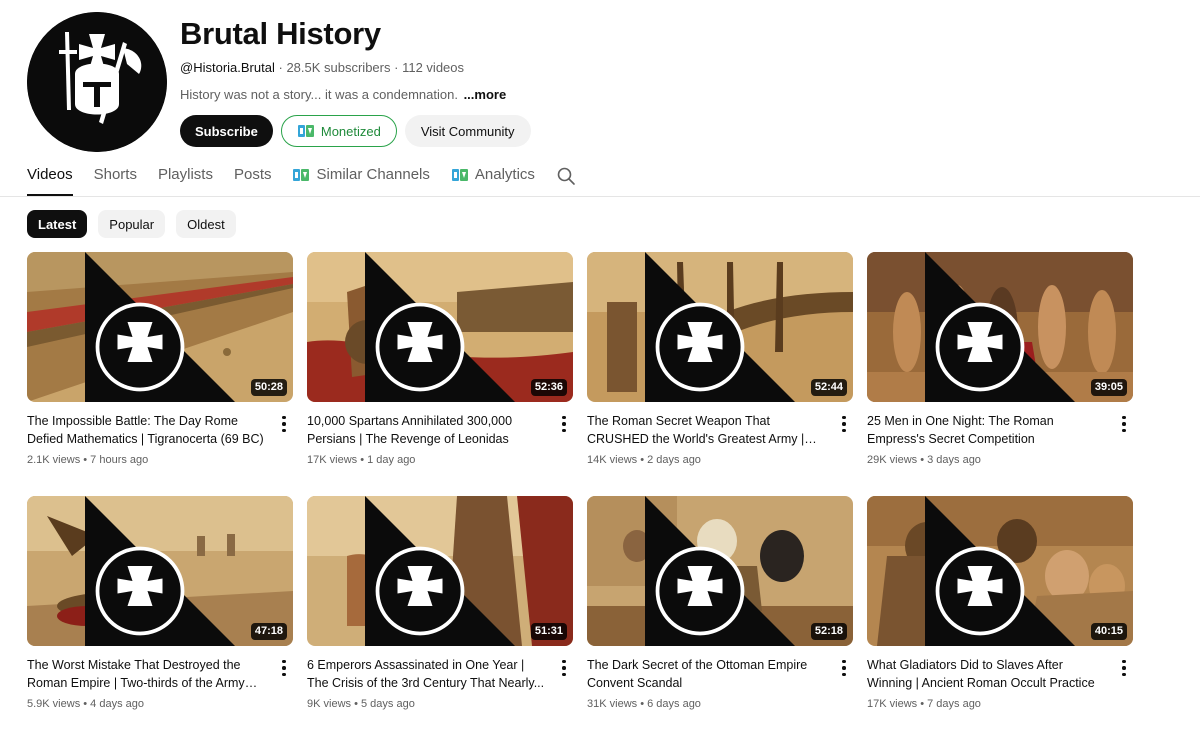 The image size is (1200, 734). What do you see at coordinates (600, 196) in the screenshot?
I see `tabs-divider` at bounding box center [600, 196].